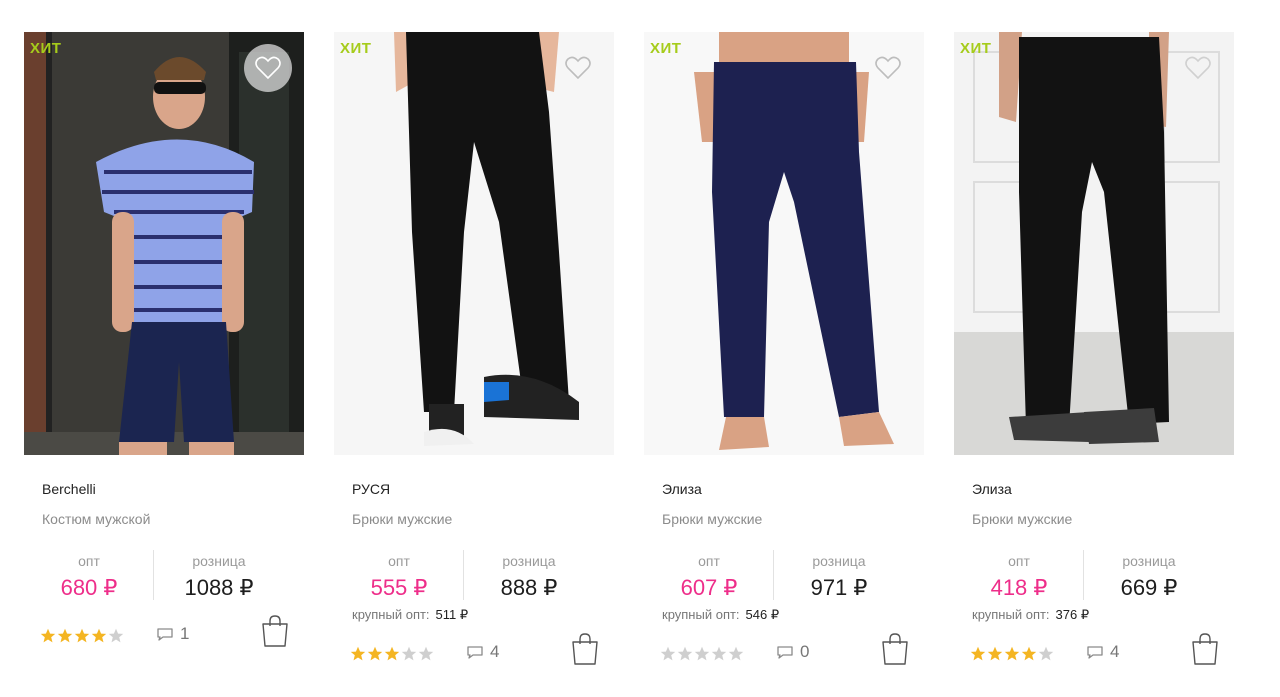  I want to click on retail-price: 1088 ₽, so click(219, 587).